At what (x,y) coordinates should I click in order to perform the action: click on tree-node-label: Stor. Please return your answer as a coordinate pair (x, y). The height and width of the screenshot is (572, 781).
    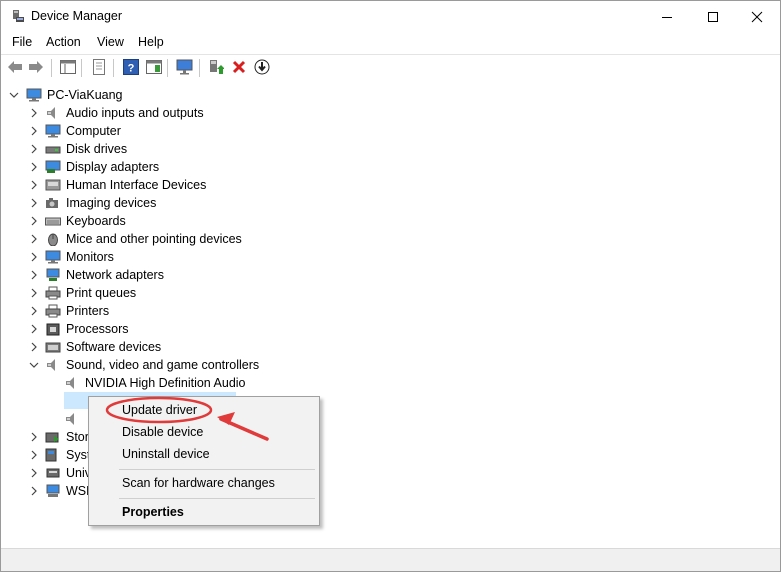
    Looking at the image, I should click on (77, 437).